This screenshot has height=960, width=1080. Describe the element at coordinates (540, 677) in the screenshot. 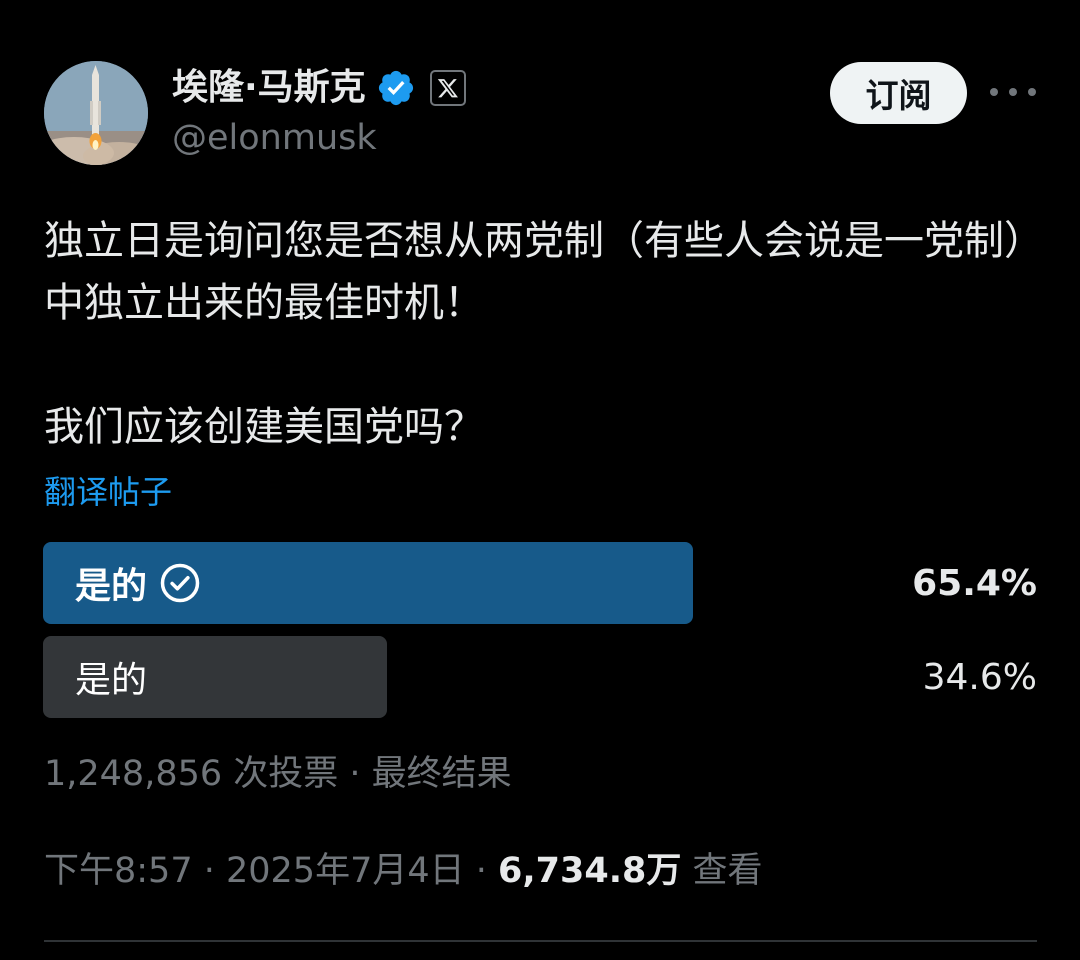

I see `poll-option-2: 是的 34.6%` at that location.